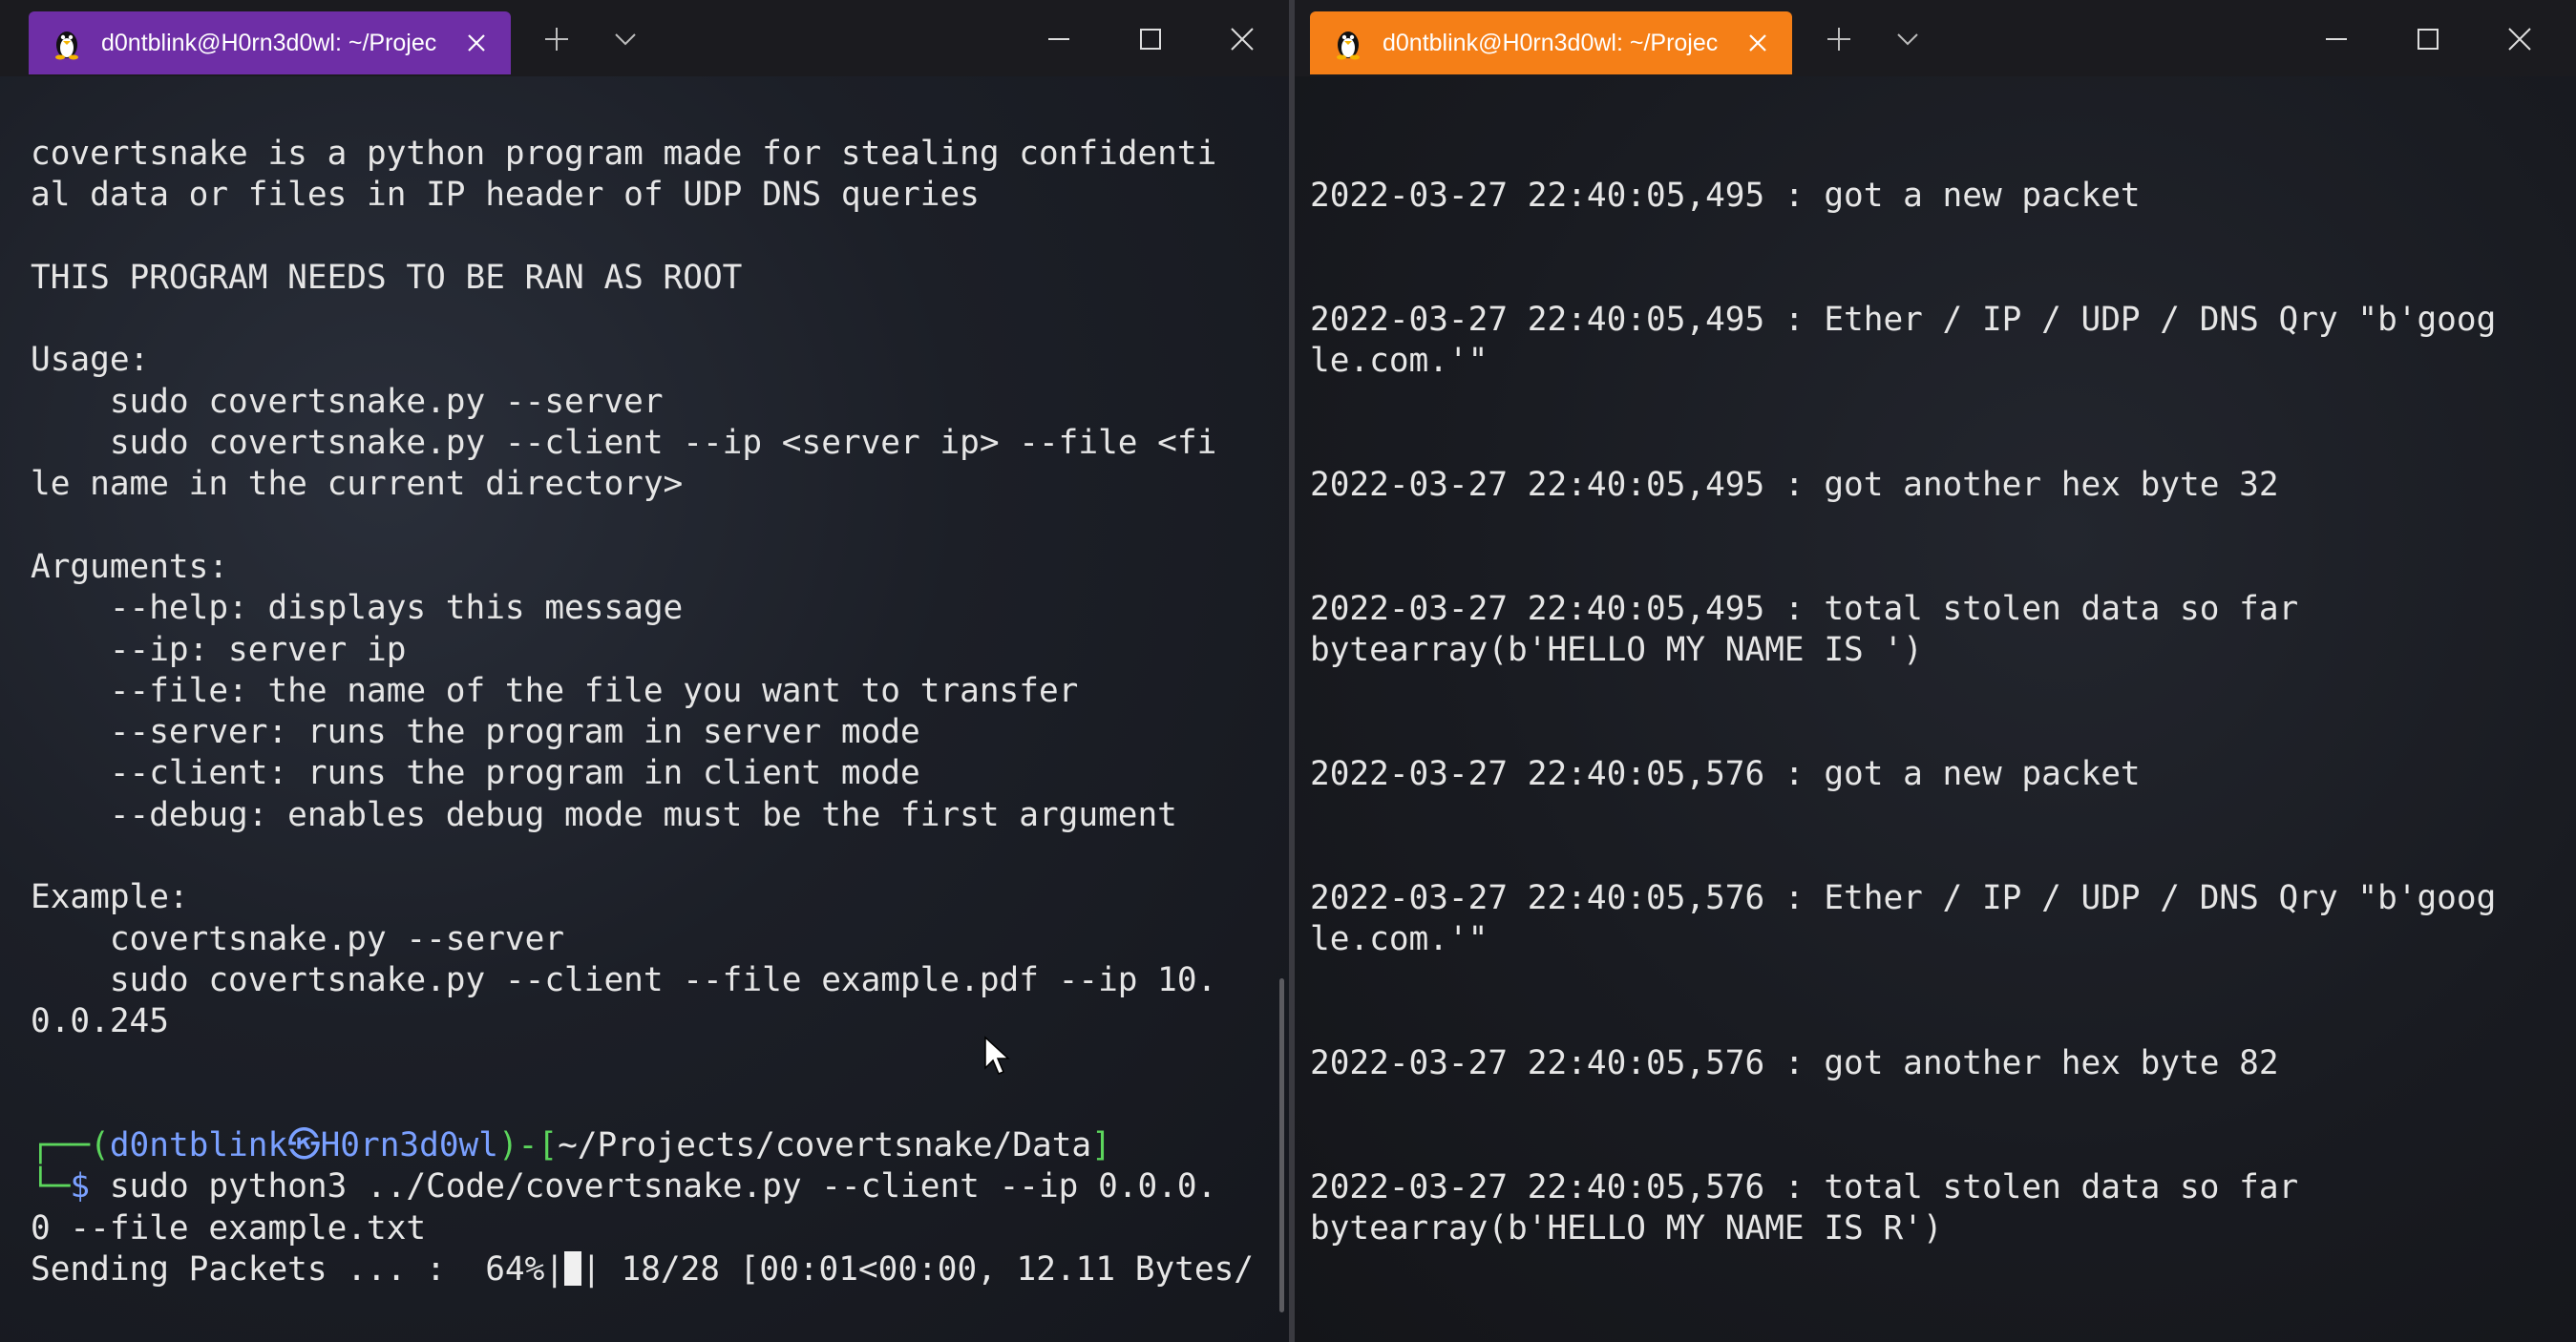  I want to click on prompt-host: H0rn3d0wl, so click(409, 1145).